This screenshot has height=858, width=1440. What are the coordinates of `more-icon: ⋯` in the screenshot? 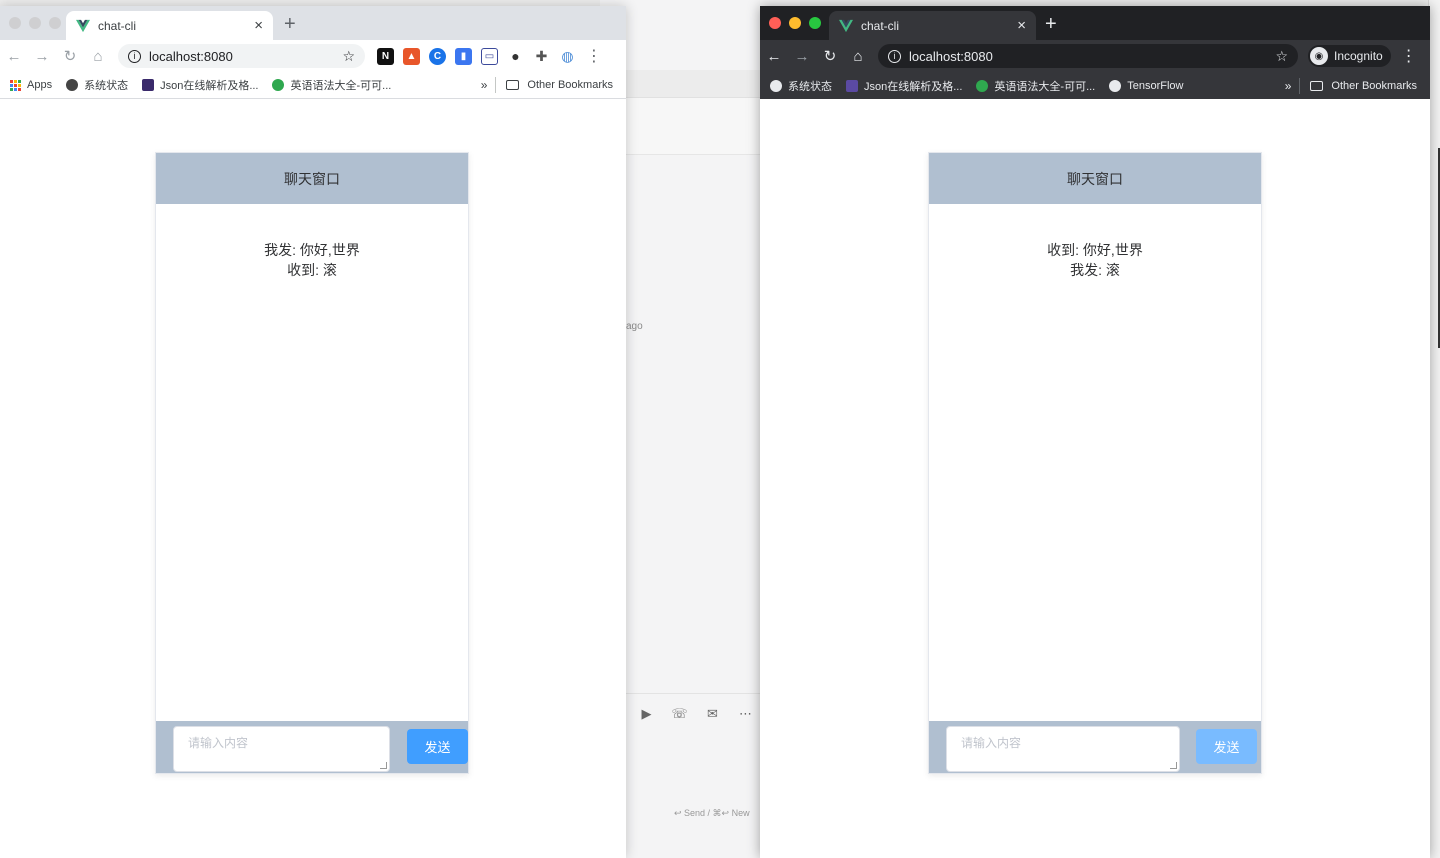 It's located at (745, 713).